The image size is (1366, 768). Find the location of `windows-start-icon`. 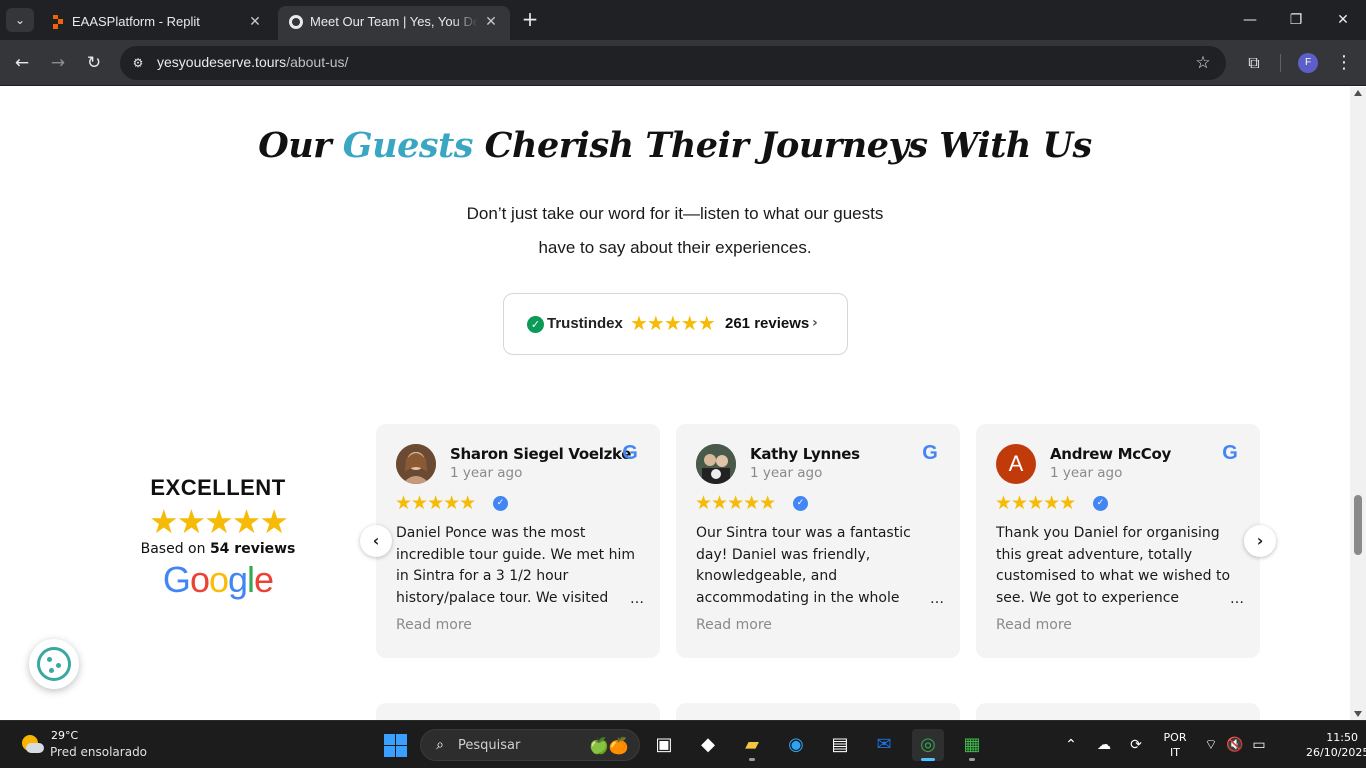

windows-start-icon is located at coordinates (395, 745).